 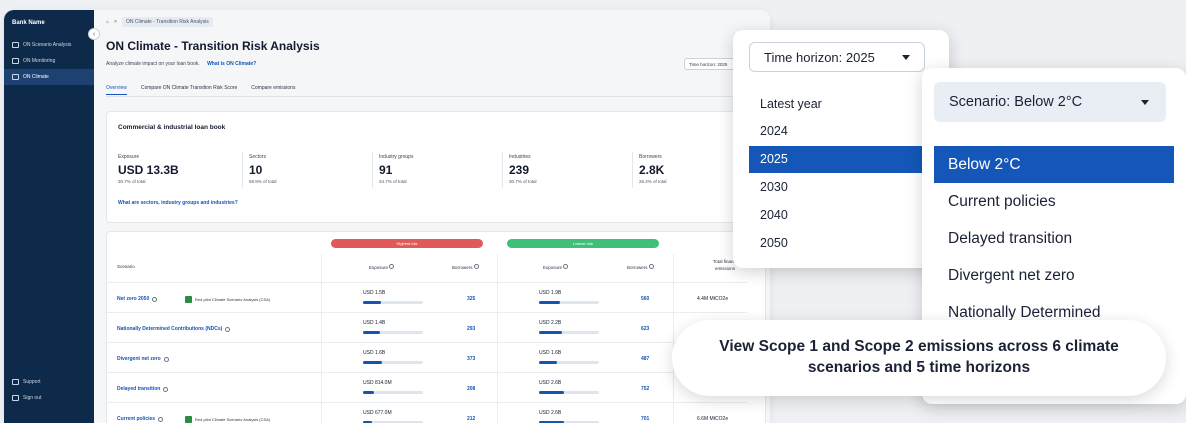 I want to click on stat-exposure: Exposure USD 13.3B 30.7% of total, so click(x=148, y=169).